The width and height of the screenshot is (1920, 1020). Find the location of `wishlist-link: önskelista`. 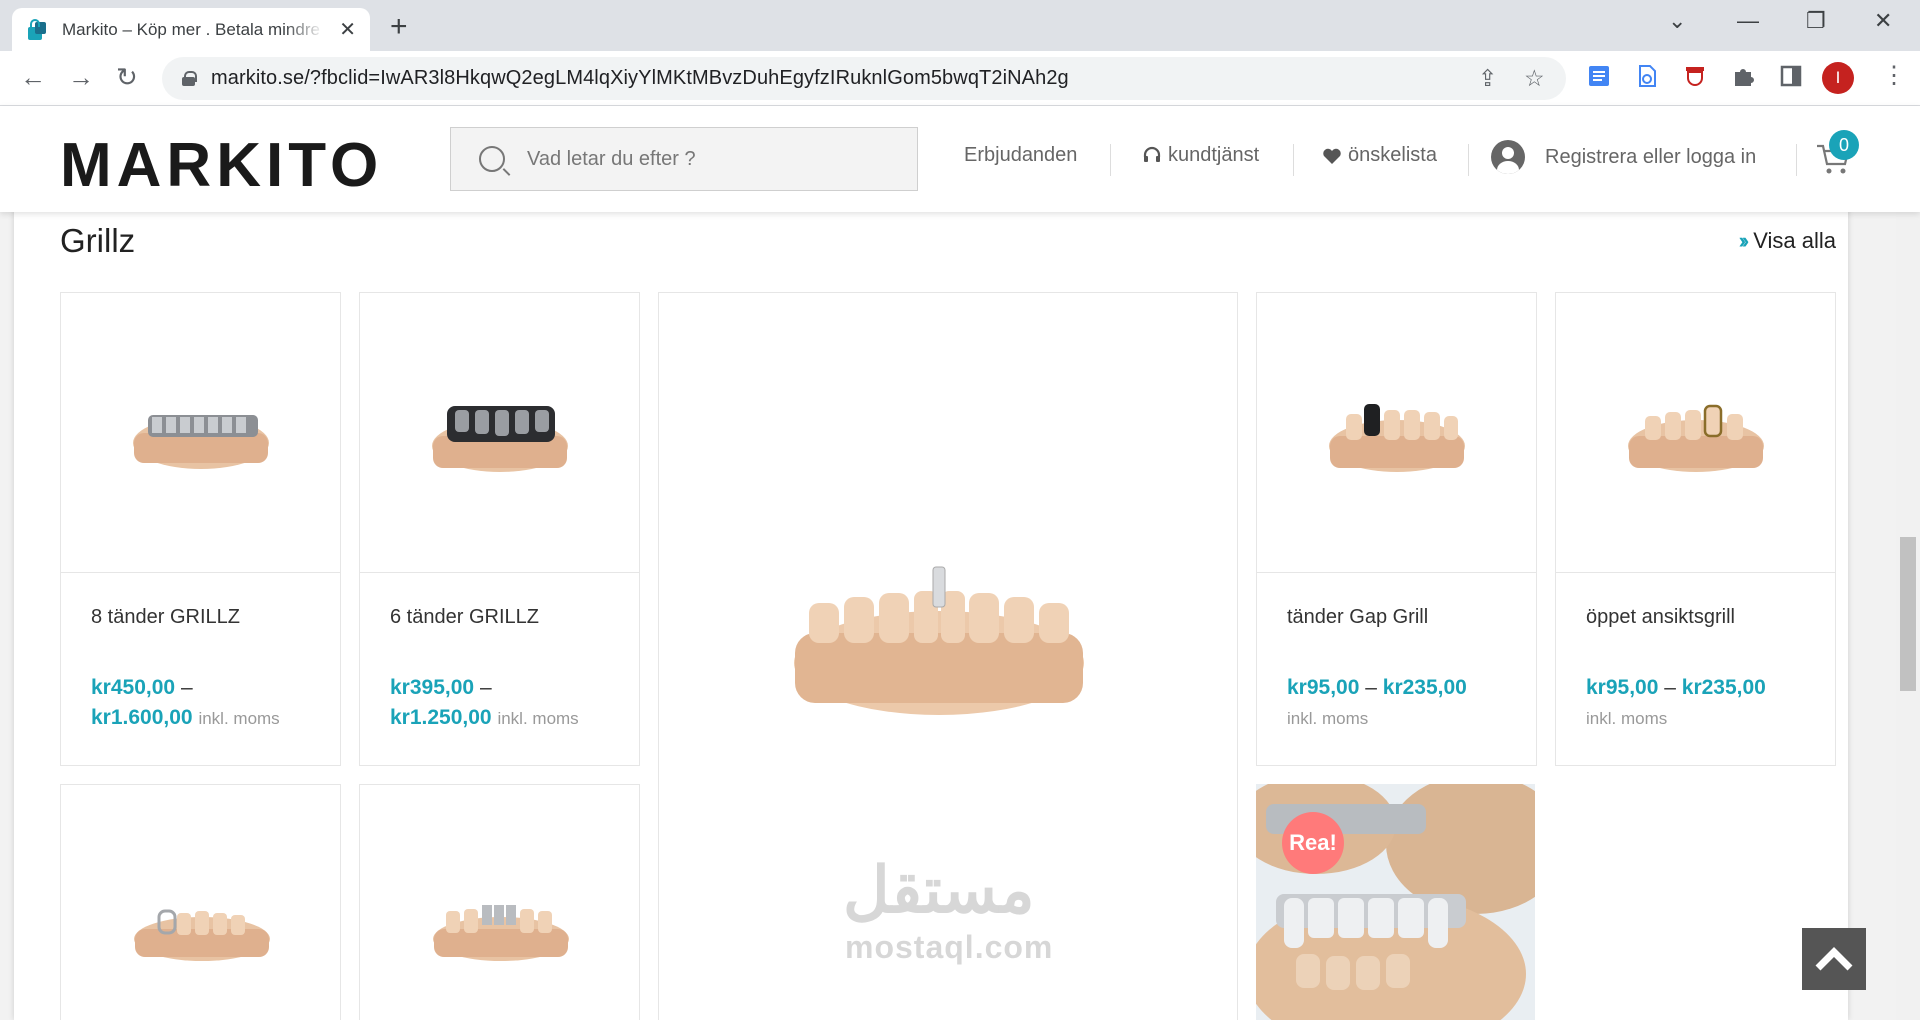

wishlist-link: önskelista is located at coordinates (1379, 155).